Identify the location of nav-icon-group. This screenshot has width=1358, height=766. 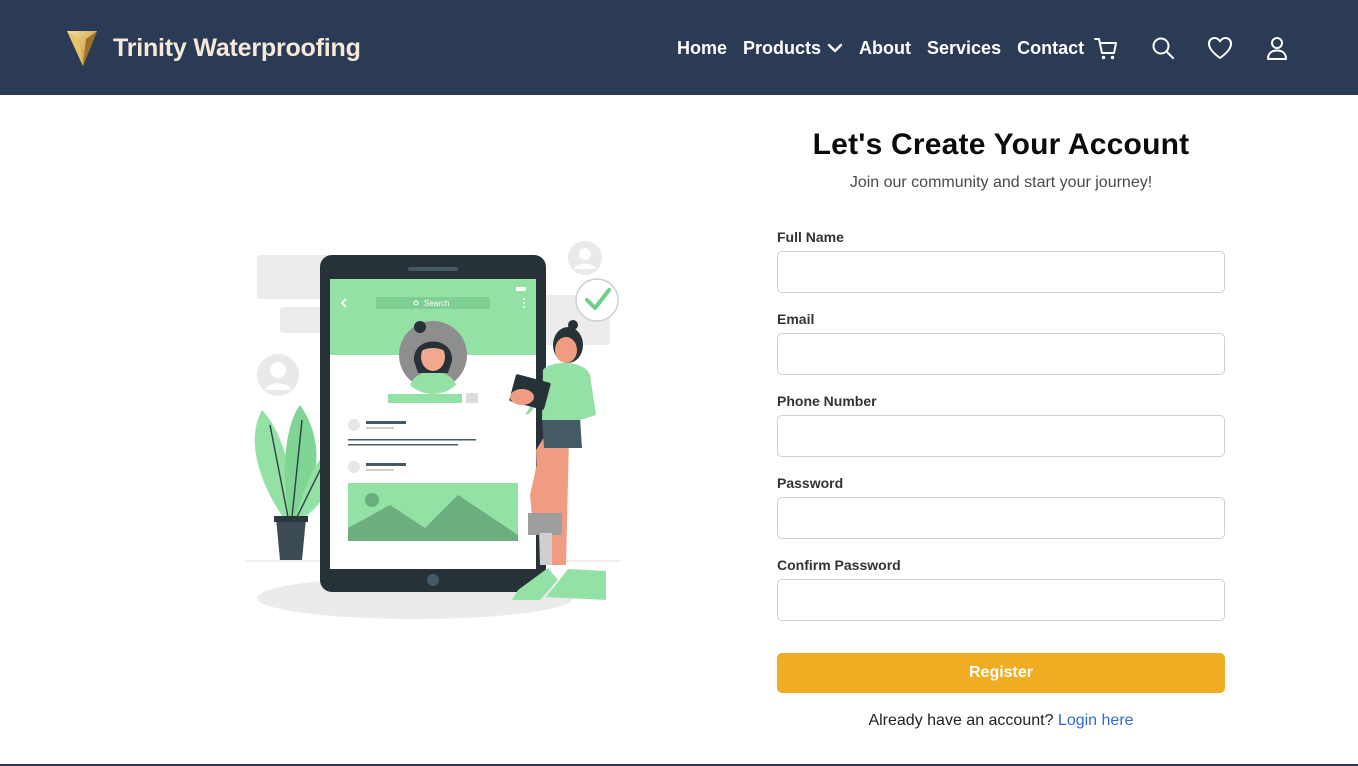
(1191, 48).